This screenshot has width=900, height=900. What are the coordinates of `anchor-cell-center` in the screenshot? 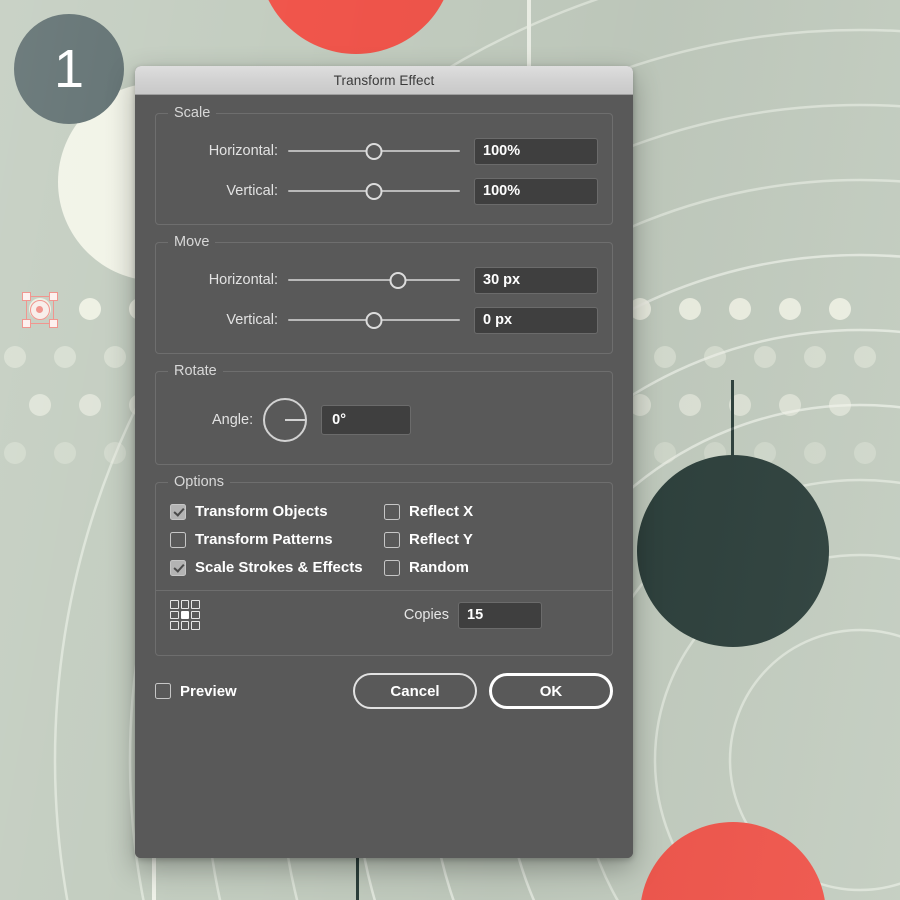 It's located at (185, 615).